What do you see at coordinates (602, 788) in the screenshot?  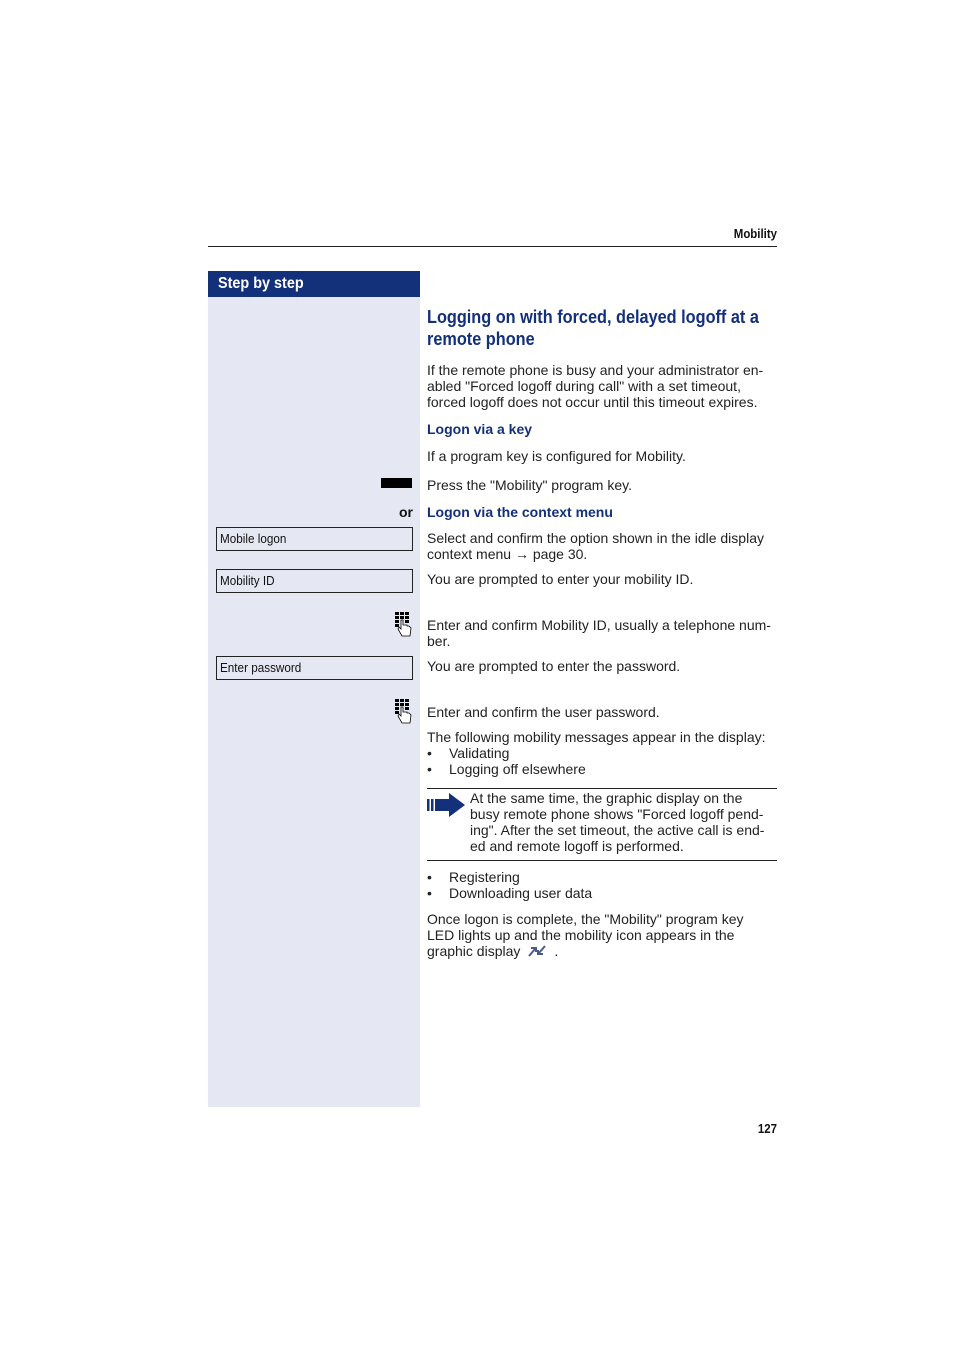 I see `note-top-divider` at bounding box center [602, 788].